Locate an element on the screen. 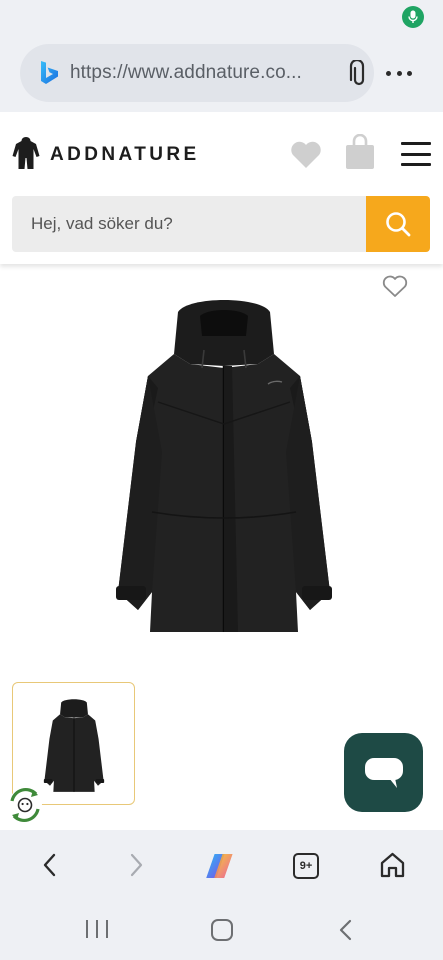 The height and width of the screenshot is (960, 443). search-input: Hej, vad söker du? is located at coordinates (189, 224).